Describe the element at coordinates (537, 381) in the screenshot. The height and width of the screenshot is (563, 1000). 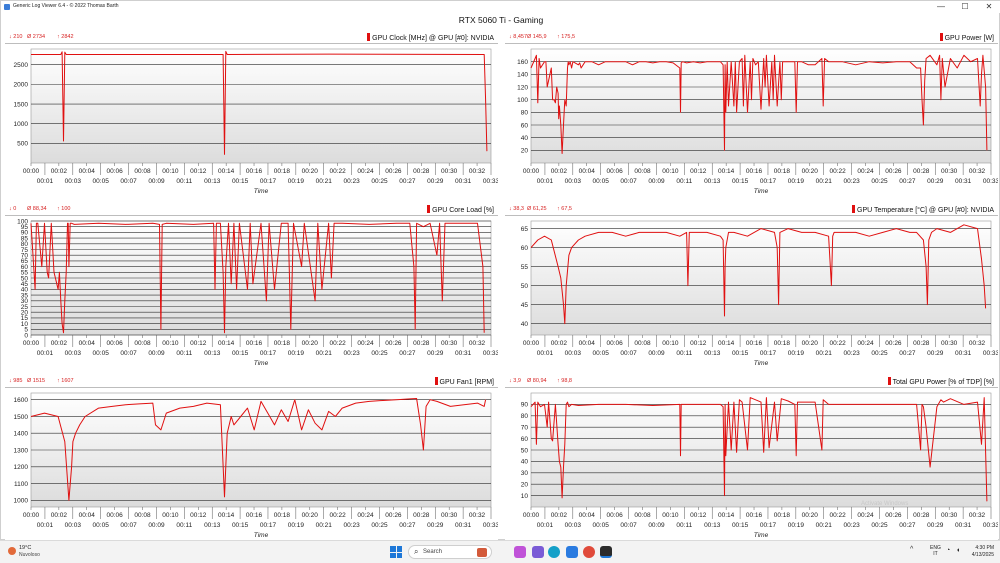
I see `stat-avg: Ø 80,94` at that location.